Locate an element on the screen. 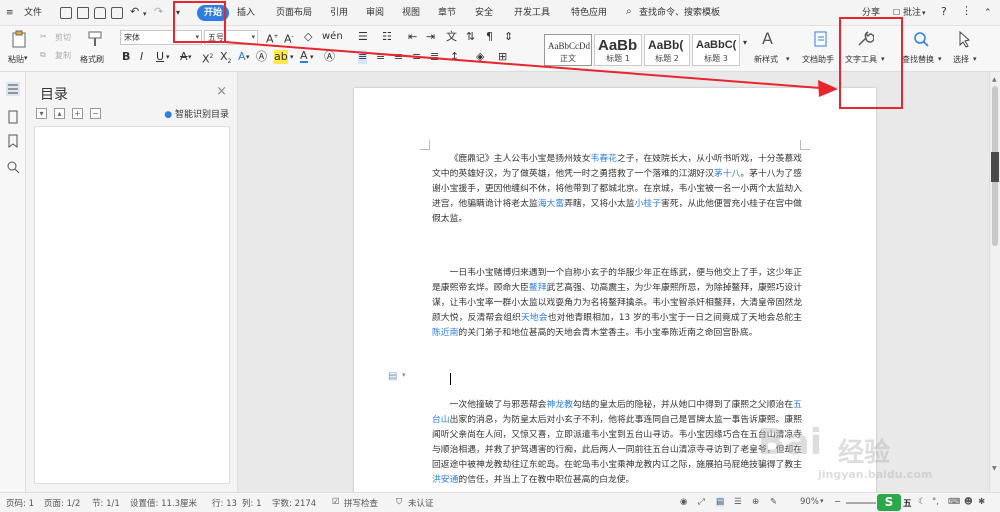 Image resolution: width=1000 pixels, height=512 pixels. font-color-icon: A is located at coordinates (304, 56).